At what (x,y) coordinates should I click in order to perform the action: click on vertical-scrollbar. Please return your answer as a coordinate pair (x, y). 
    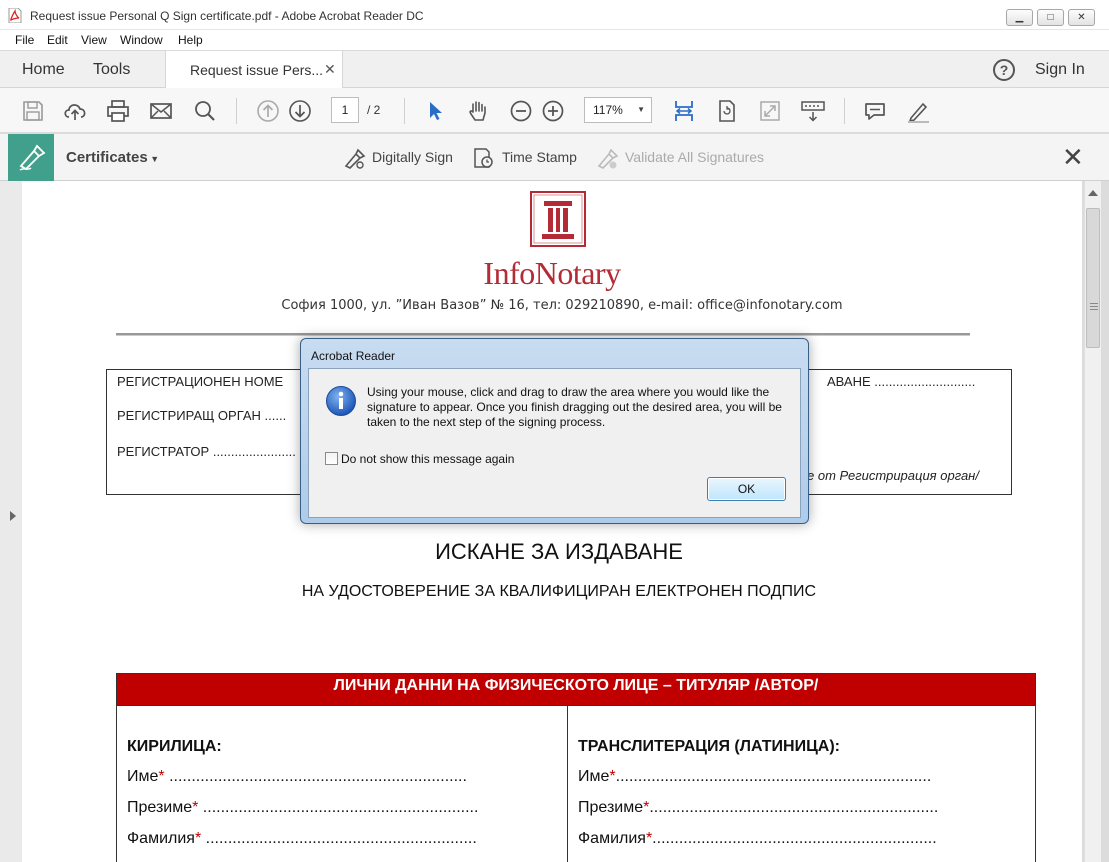
    Looking at the image, I should click on (1092, 521).